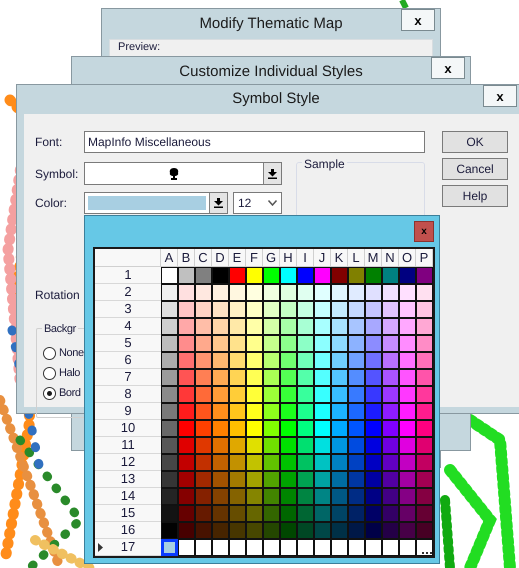 This screenshot has height=568, width=519. I want to click on row-header: 4, so click(128, 326).